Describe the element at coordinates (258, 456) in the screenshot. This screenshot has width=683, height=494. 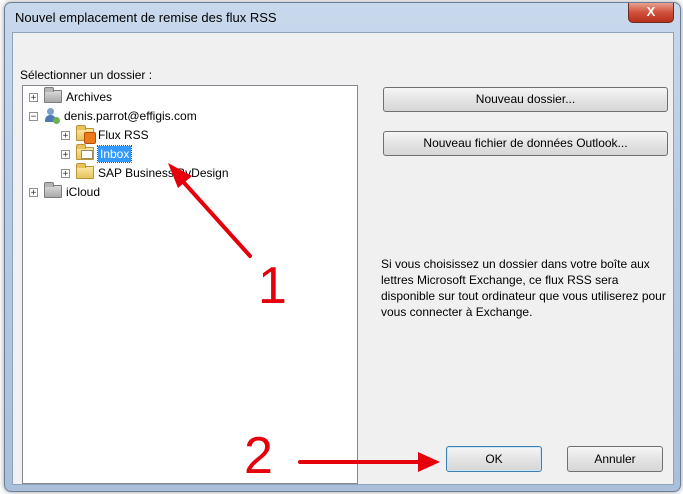
I see `annotation-step-2: 2` at that location.